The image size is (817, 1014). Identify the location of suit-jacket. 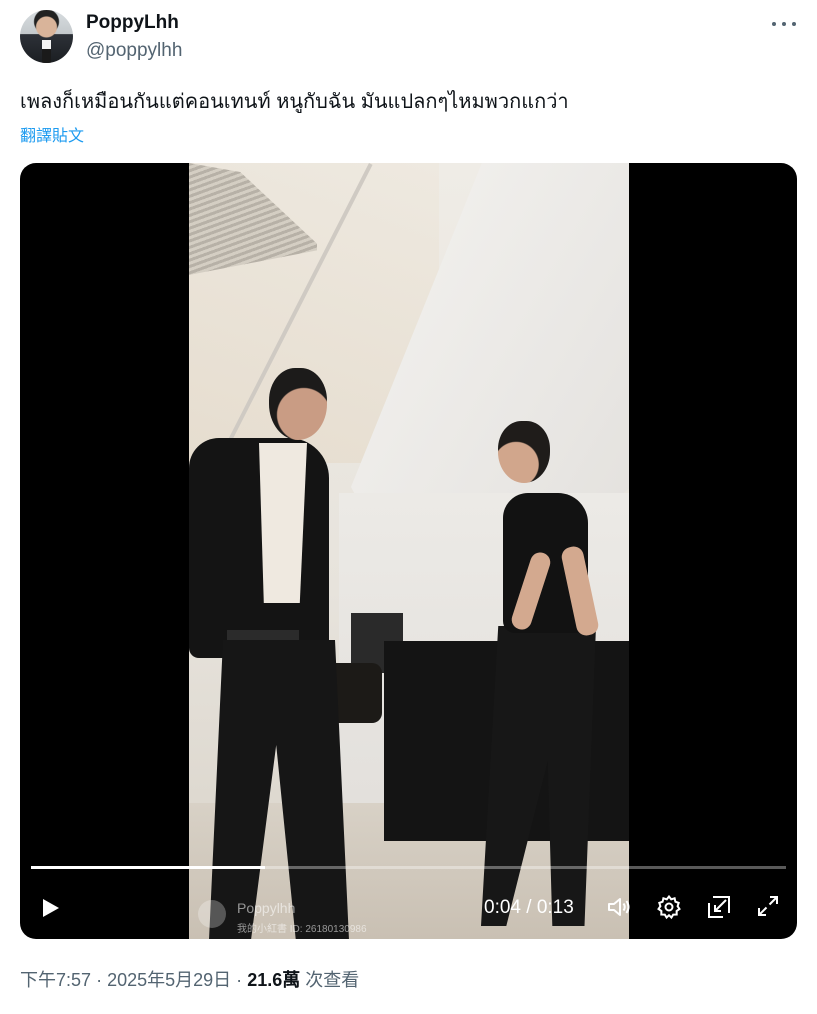
(259, 548).